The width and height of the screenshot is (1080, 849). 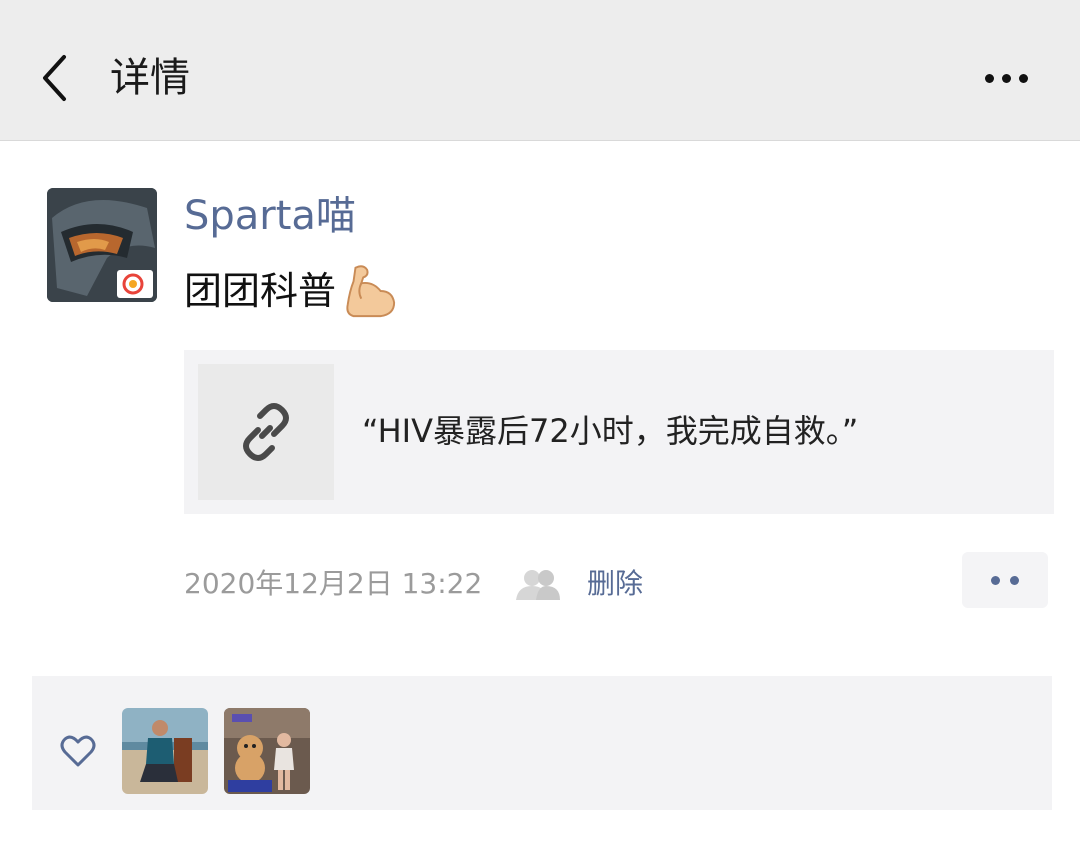 What do you see at coordinates (995, 580) in the screenshot?
I see `comment-more-icon` at bounding box center [995, 580].